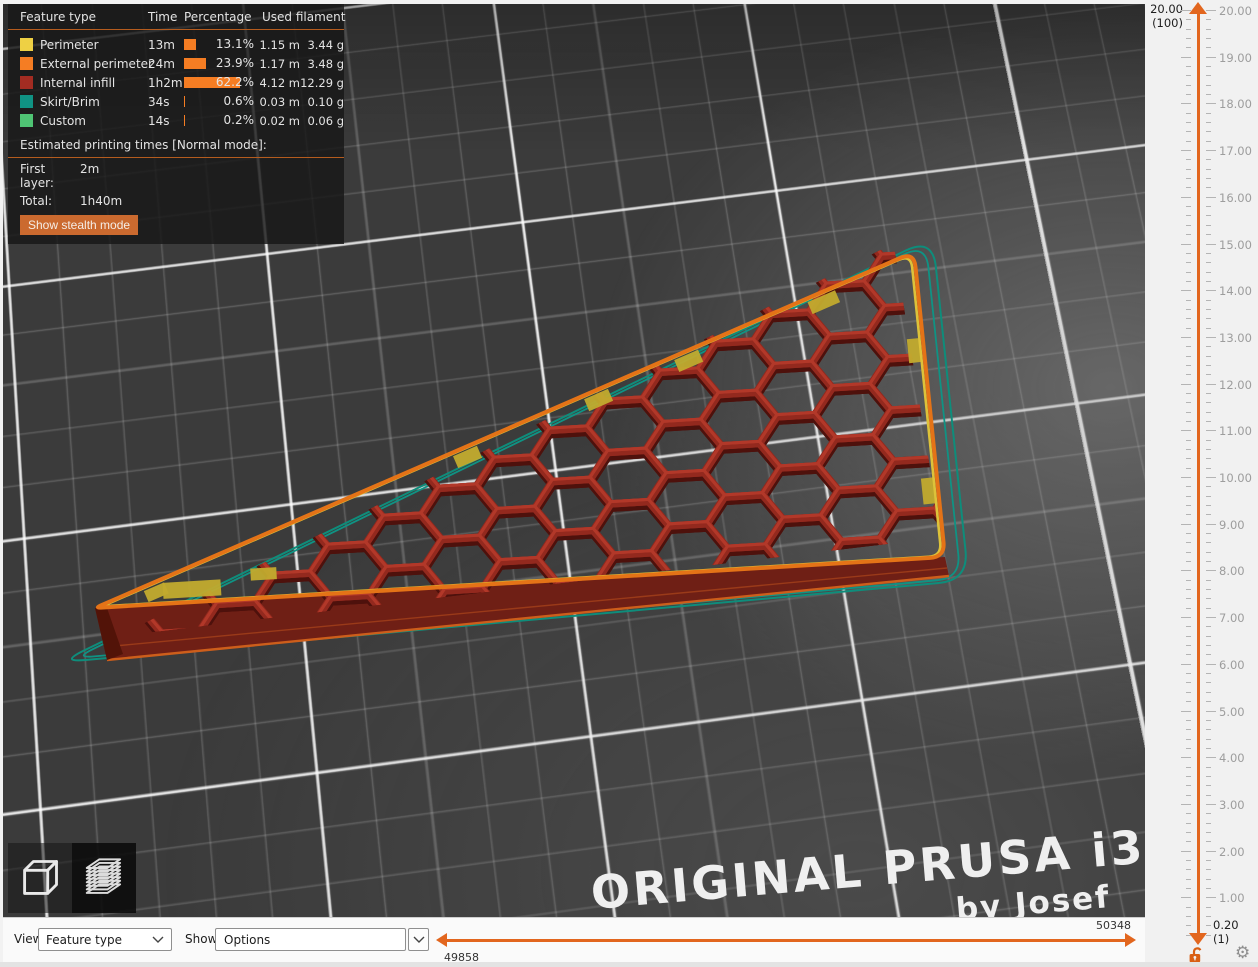  I want to click on show-combobox-input: Options, so click(310, 939).